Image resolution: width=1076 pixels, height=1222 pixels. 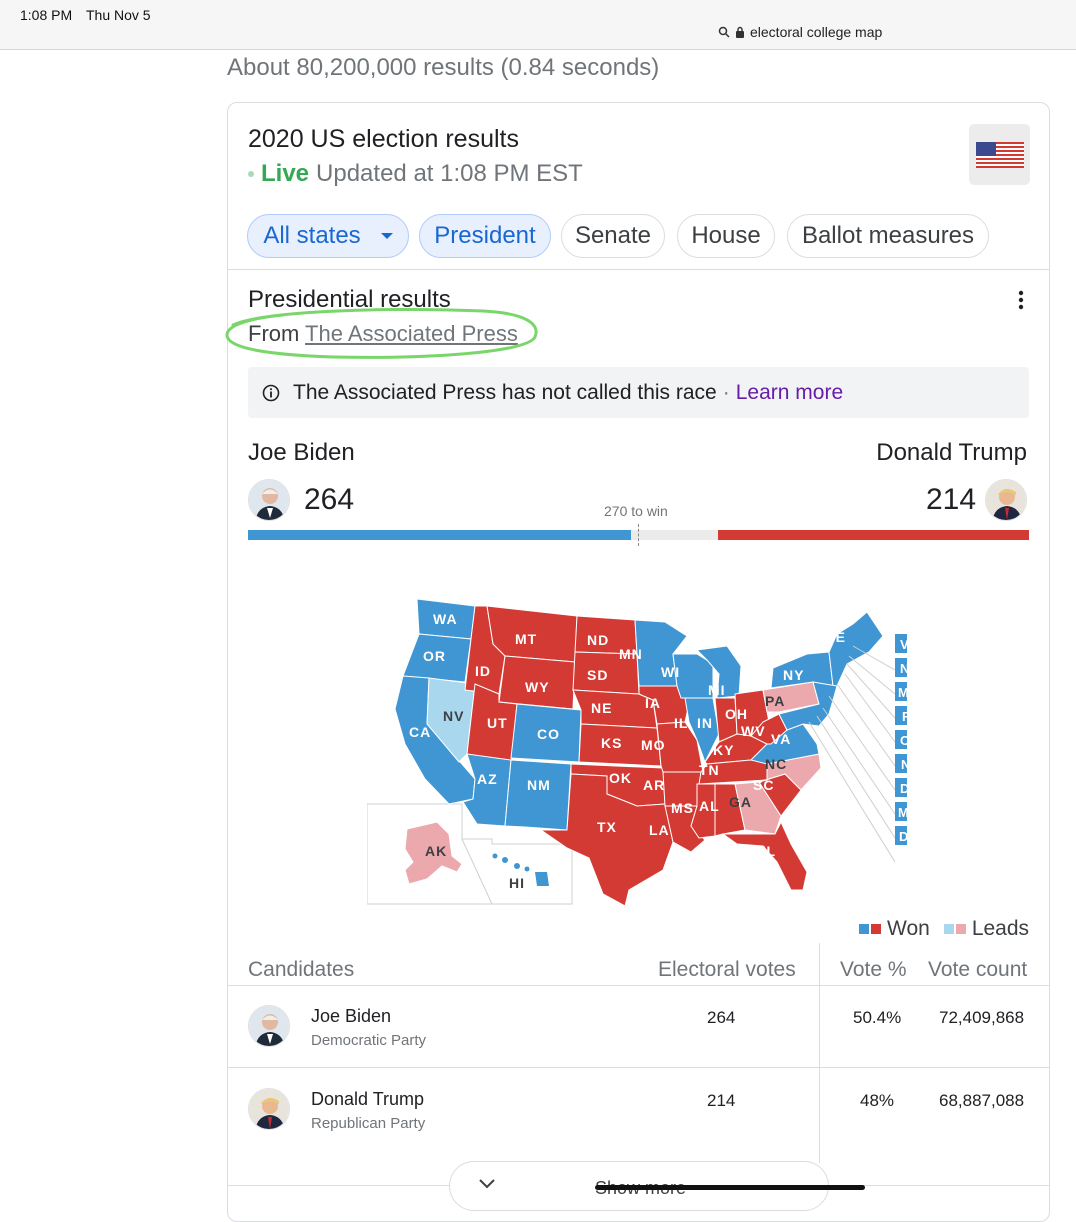 I want to click on label-tx: TX, so click(x=607, y=827).